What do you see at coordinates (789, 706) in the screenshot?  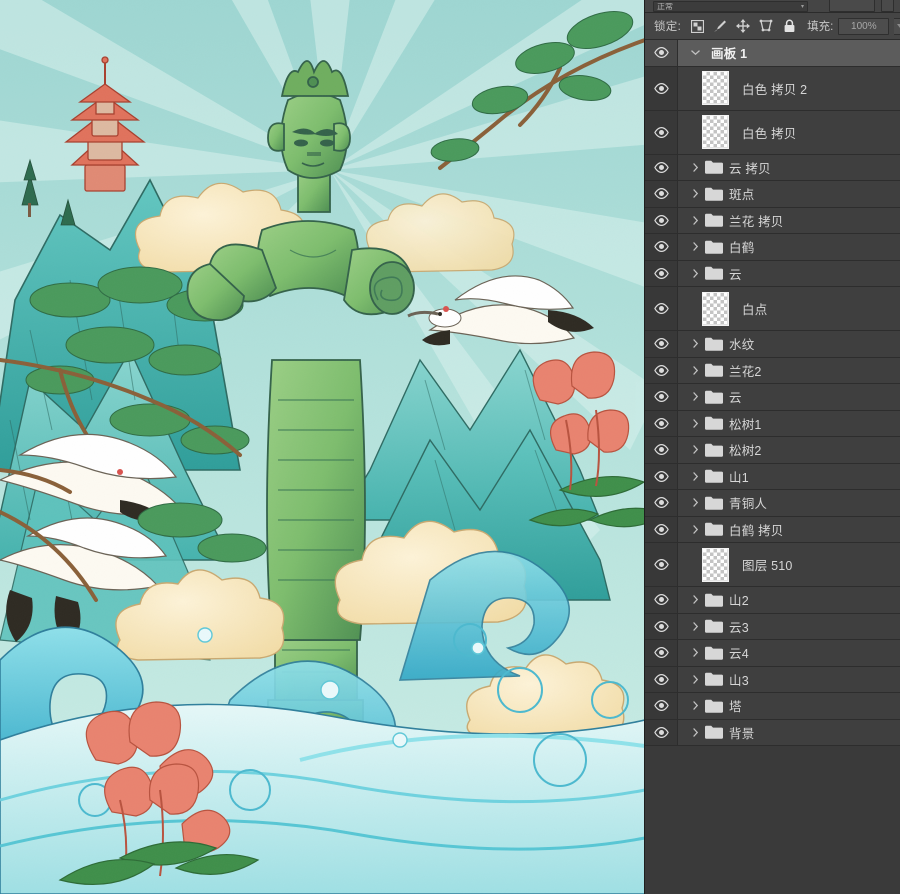 I see `layer-row-body: 塔` at bounding box center [789, 706].